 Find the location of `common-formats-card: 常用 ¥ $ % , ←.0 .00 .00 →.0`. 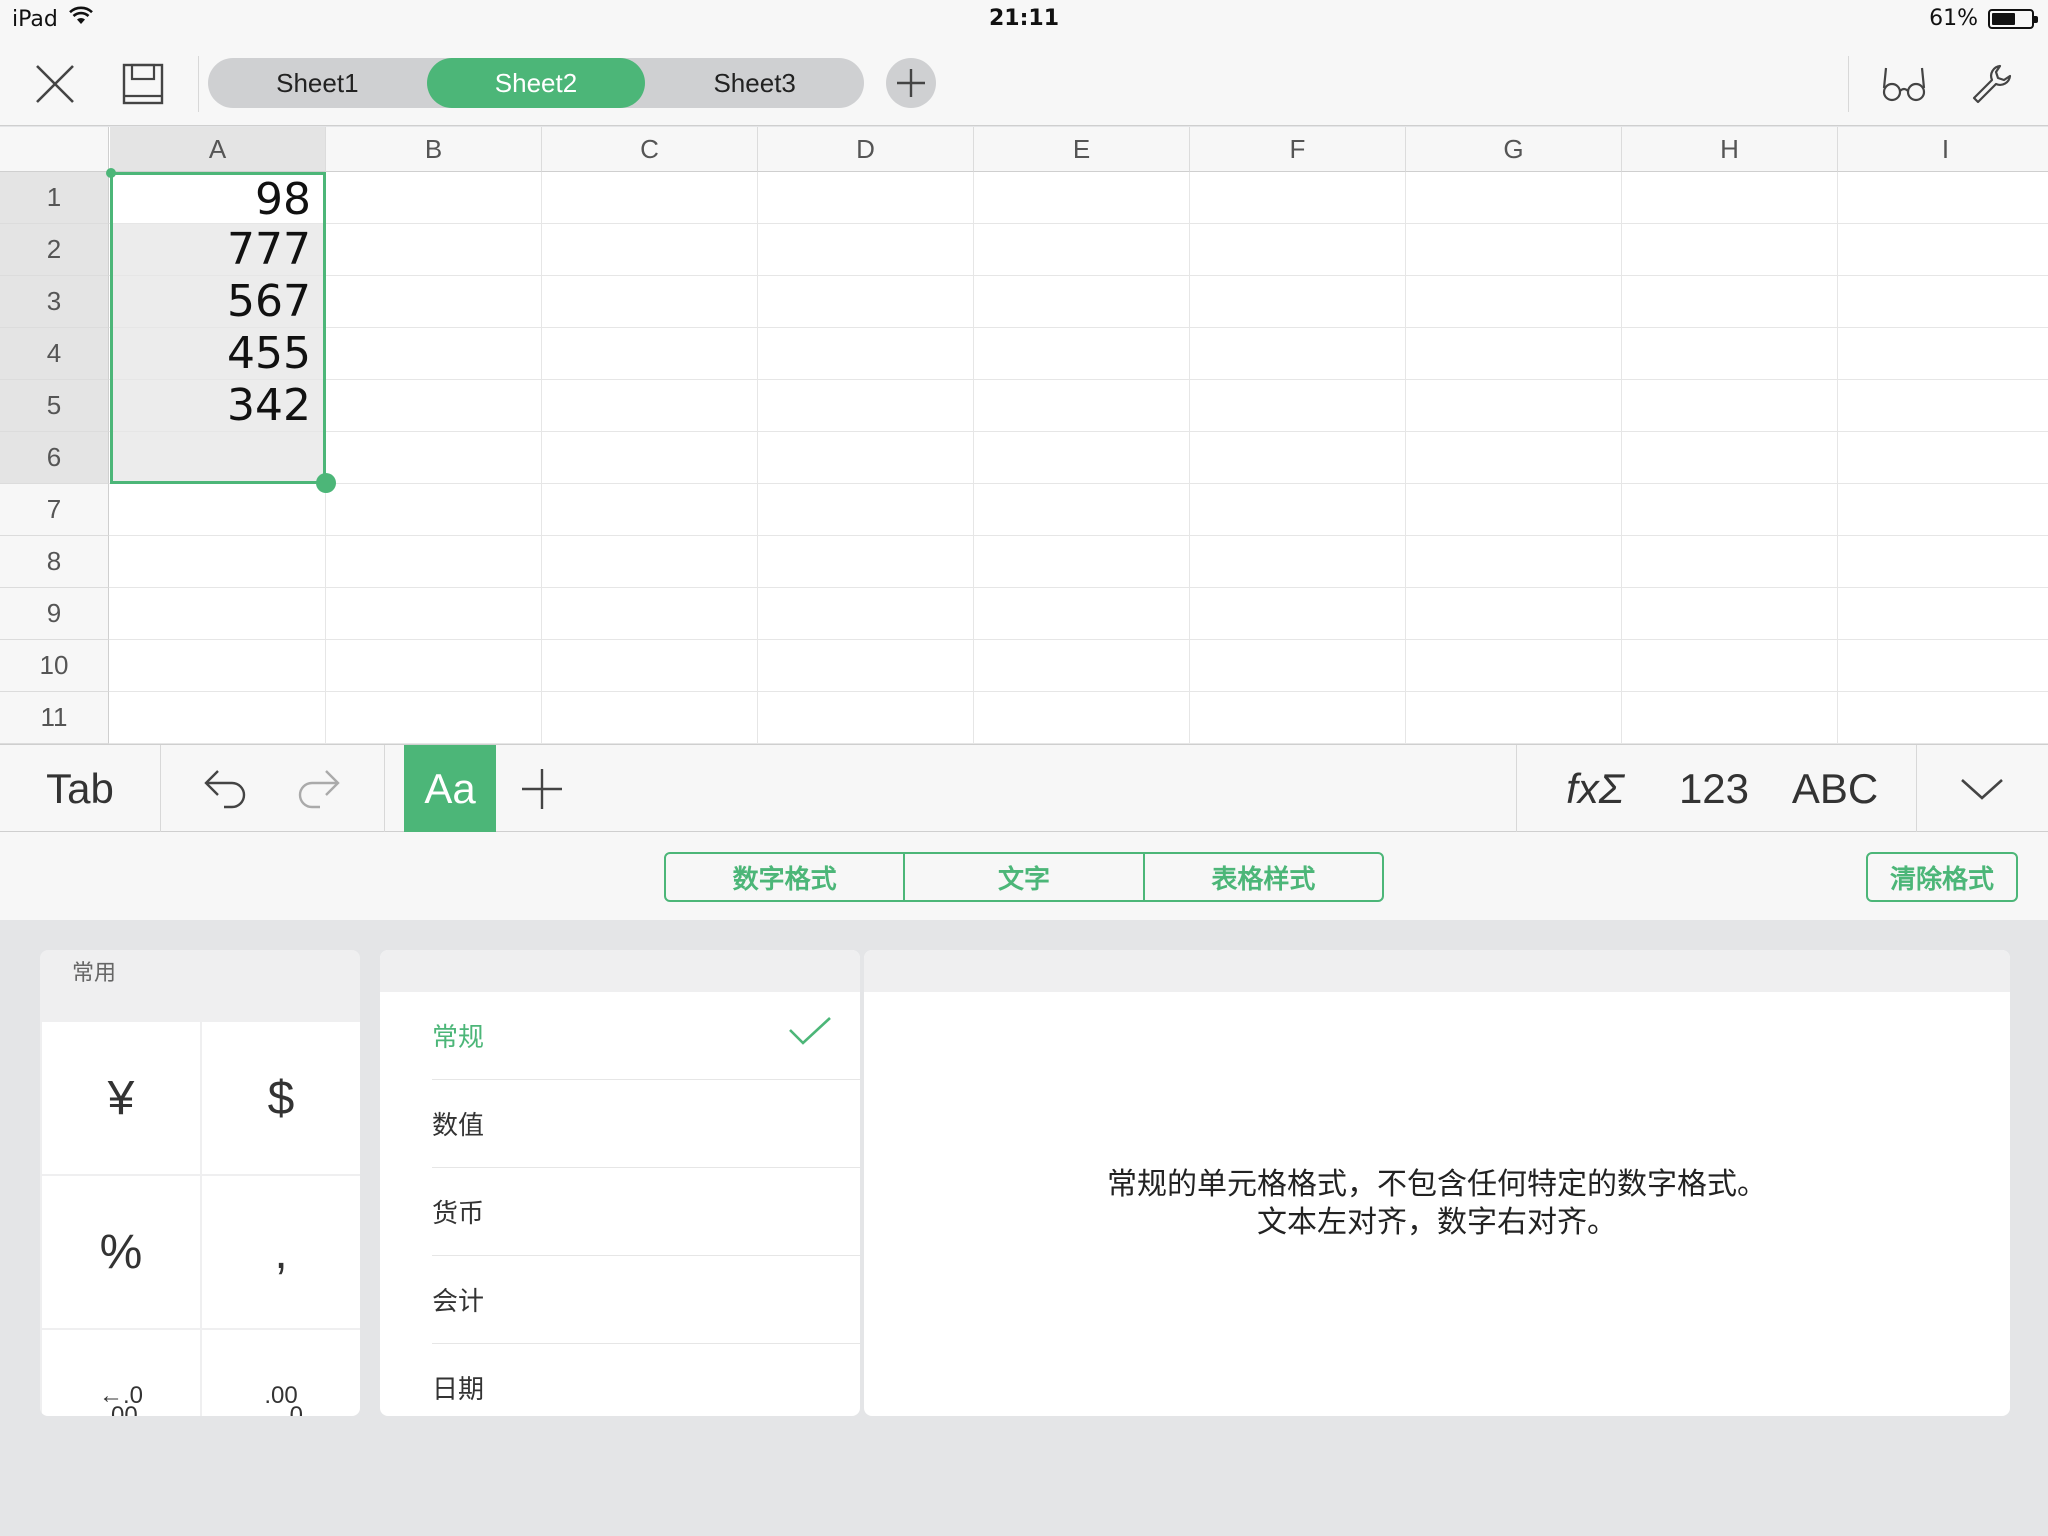

common-formats-card: 常用 ¥ $ % , ←.0 .00 .00 →.0 is located at coordinates (200, 1183).